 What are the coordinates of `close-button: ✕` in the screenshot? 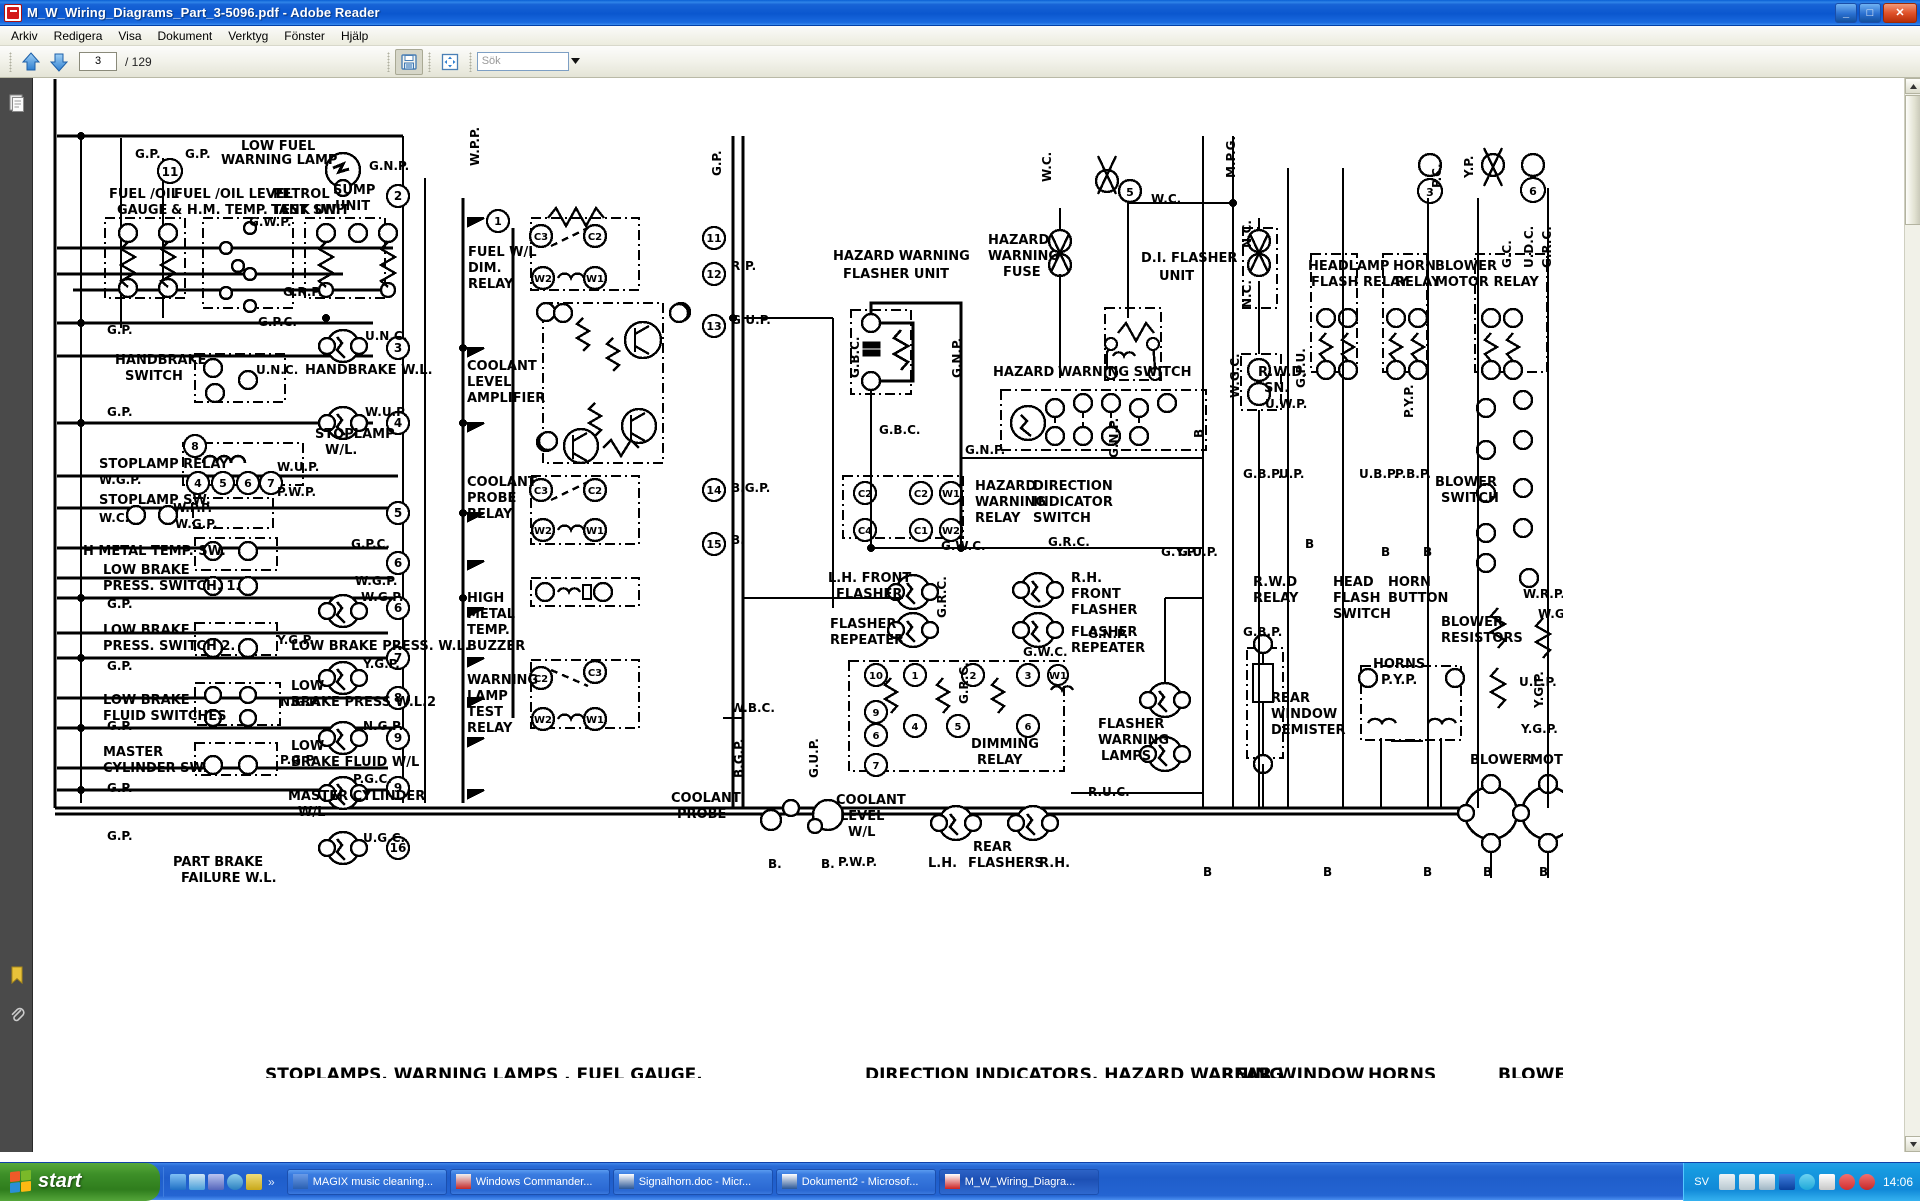 It's located at (1900, 13).